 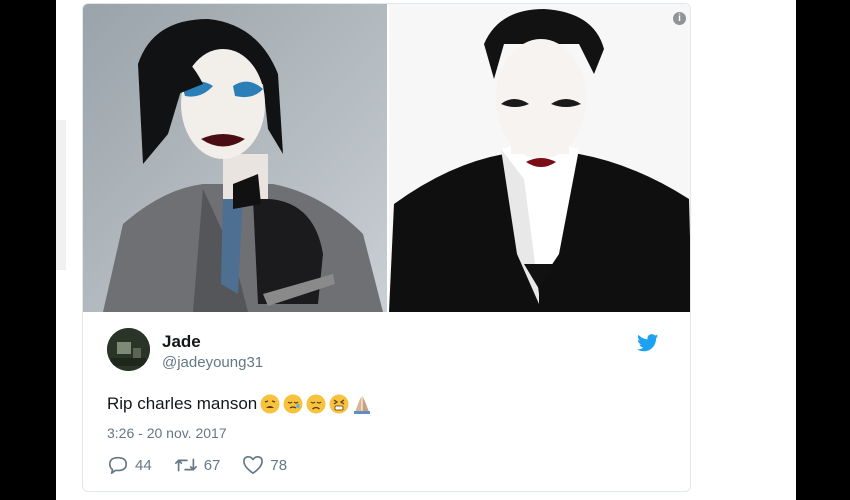 What do you see at coordinates (167, 433) in the screenshot?
I see `tweet-timestamp: 3:26 - 20 nov. 2017` at bounding box center [167, 433].